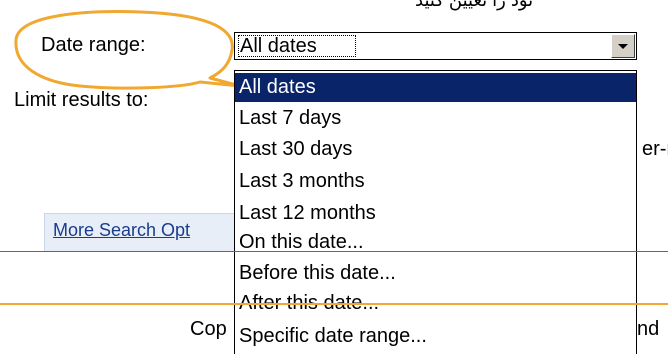 Image resolution: width=668 pixels, height=354 pixels. What do you see at coordinates (435, 87) in the screenshot?
I see `option-all-dates: All dates` at bounding box center [435, 87].